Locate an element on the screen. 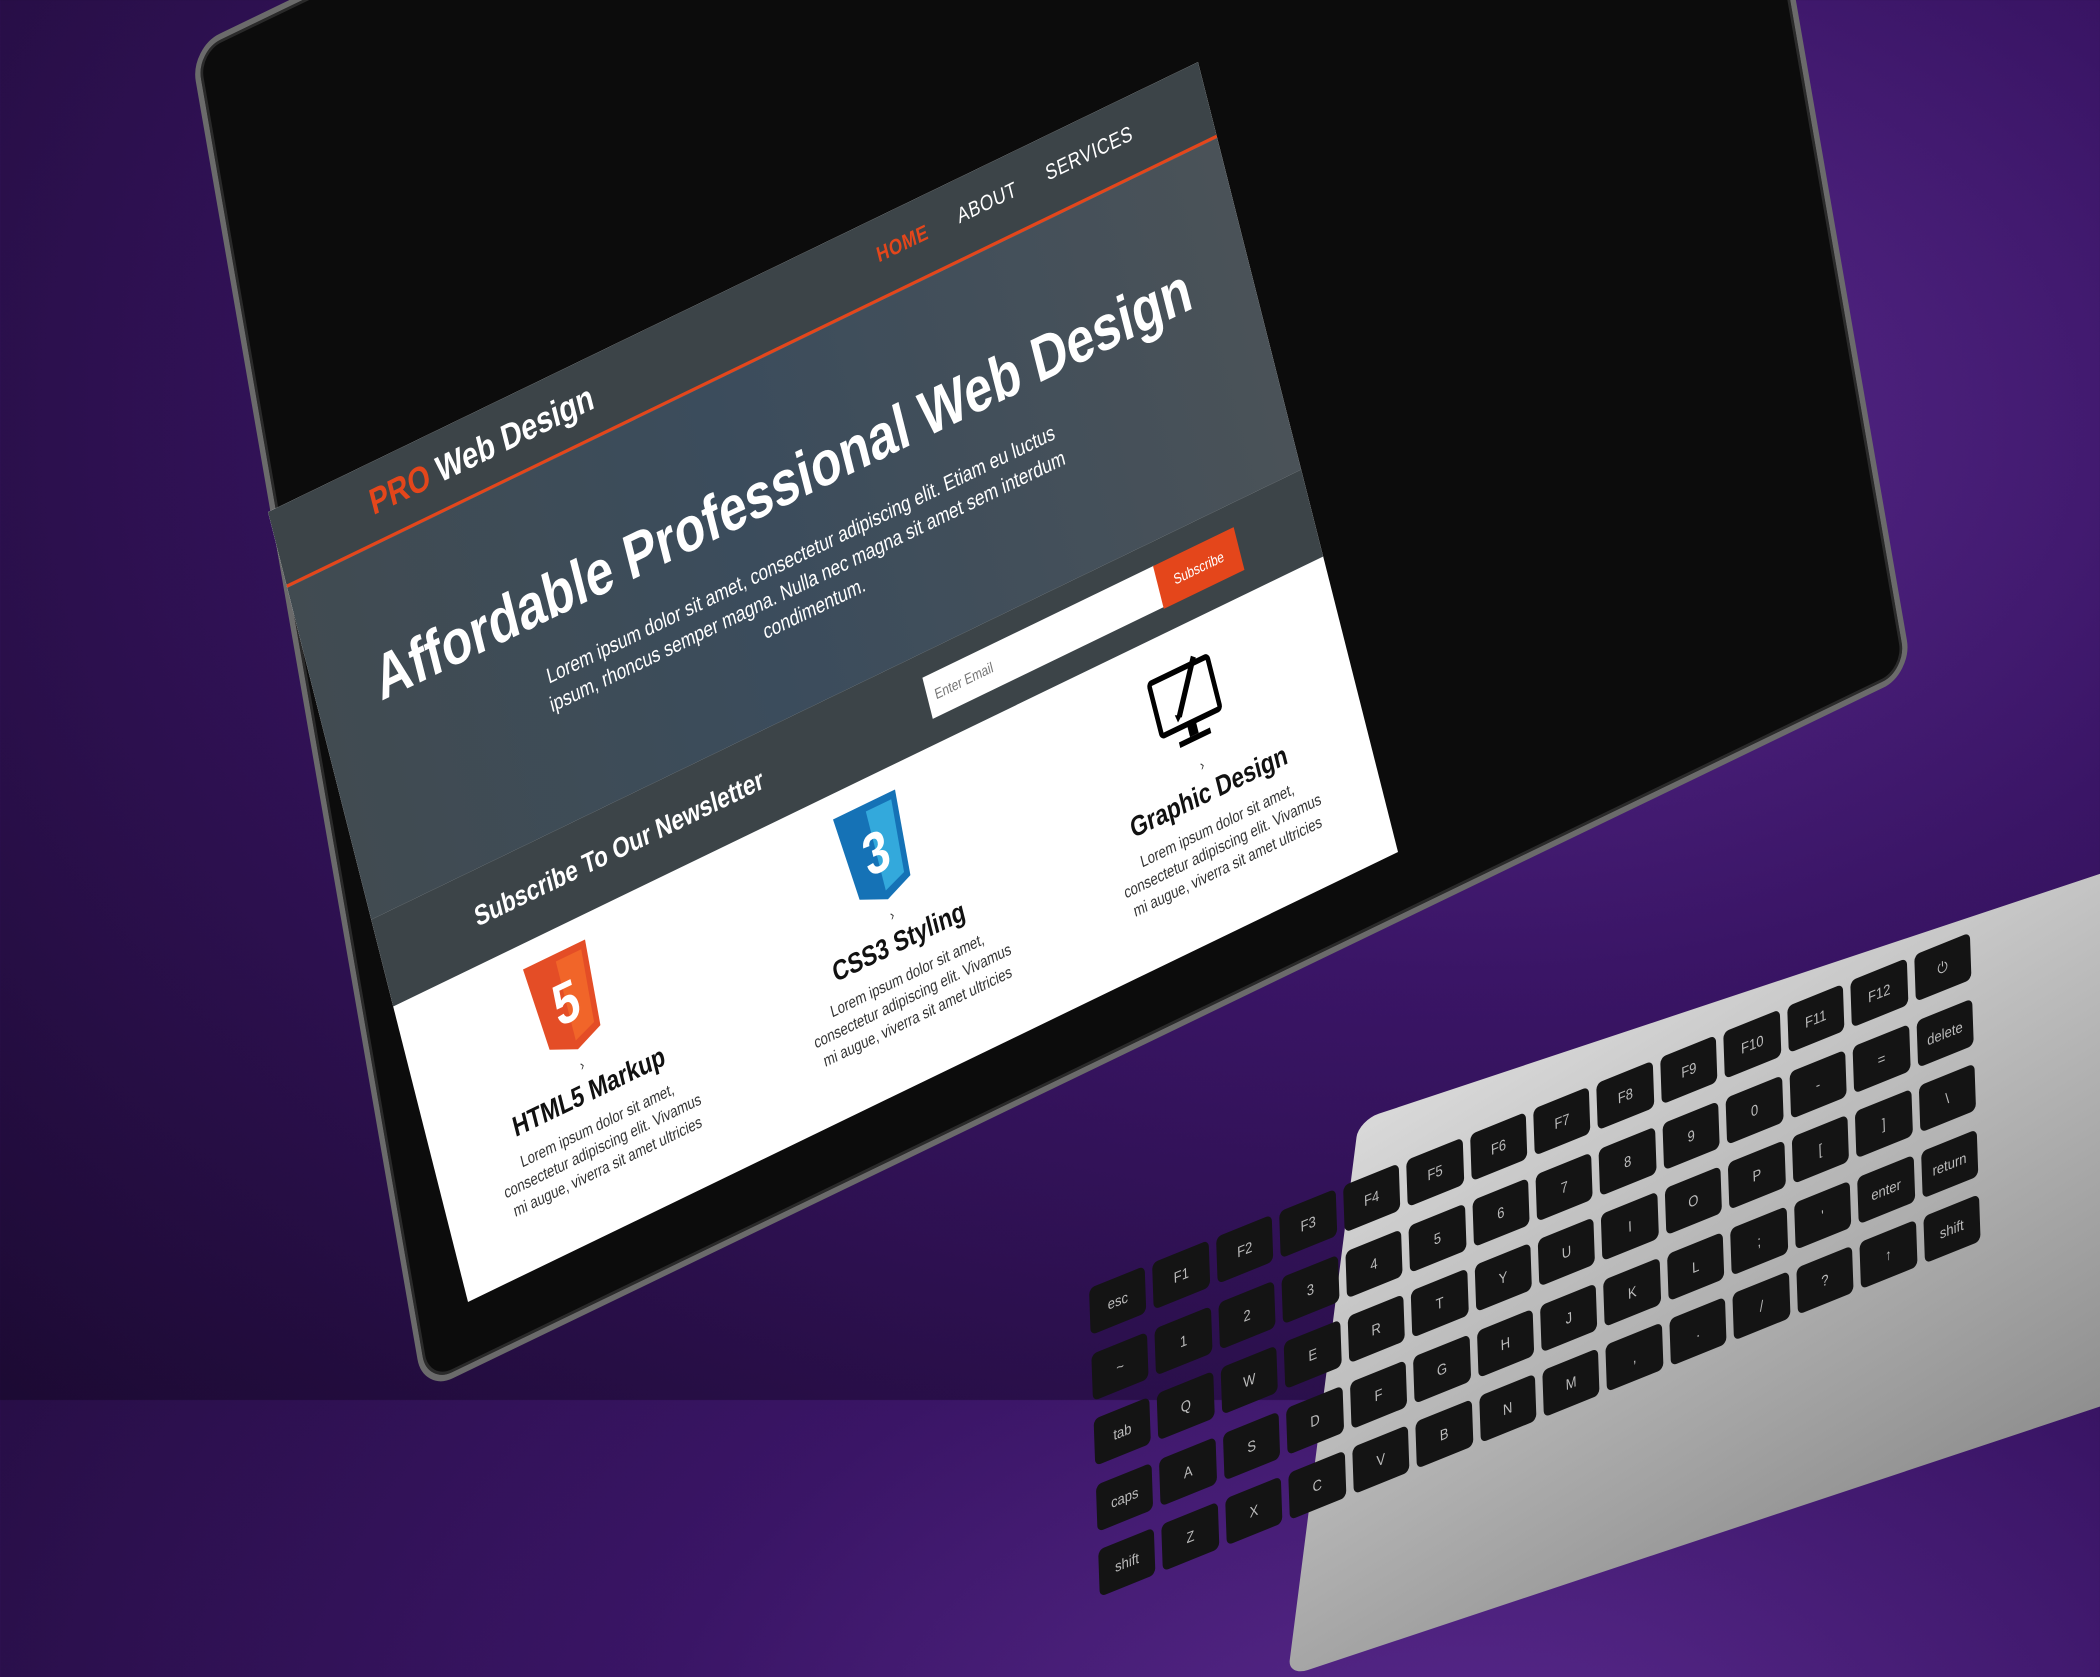 This screenshot has height=1677, width=2100. keyboard-key: ~ is located at coordinates (1120, 1366).